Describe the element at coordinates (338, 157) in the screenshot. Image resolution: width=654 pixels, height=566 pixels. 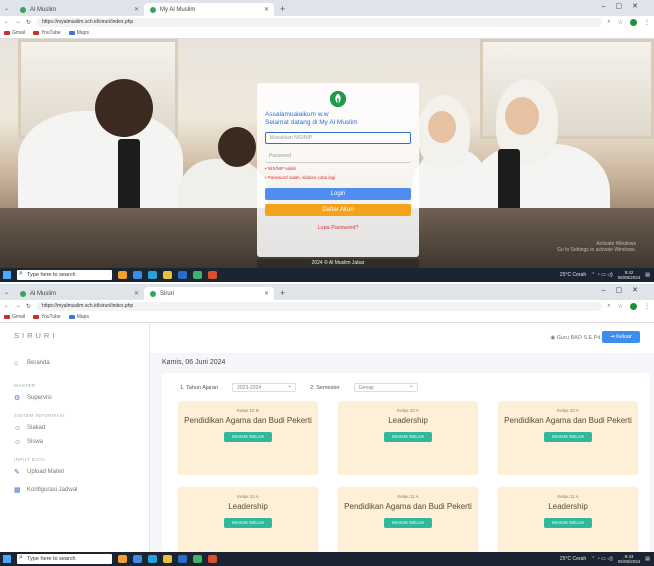
I see `password-field: Password` at that location.